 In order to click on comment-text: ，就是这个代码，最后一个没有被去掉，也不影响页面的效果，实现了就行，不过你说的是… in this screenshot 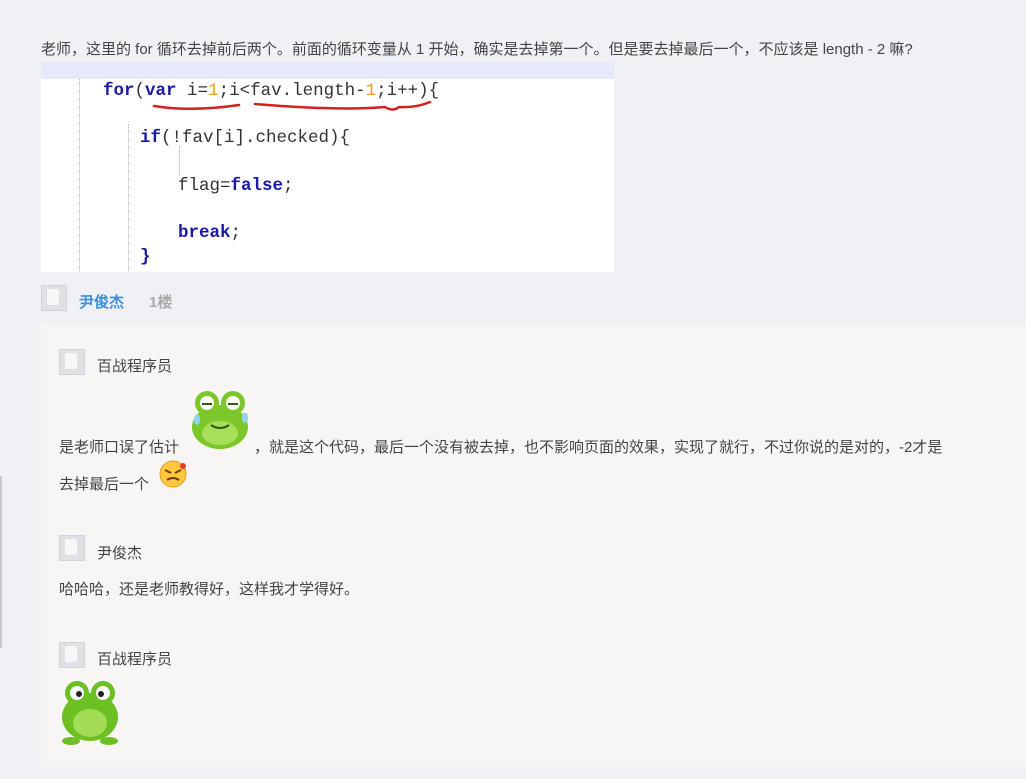, I will do `click(598, 447)`.